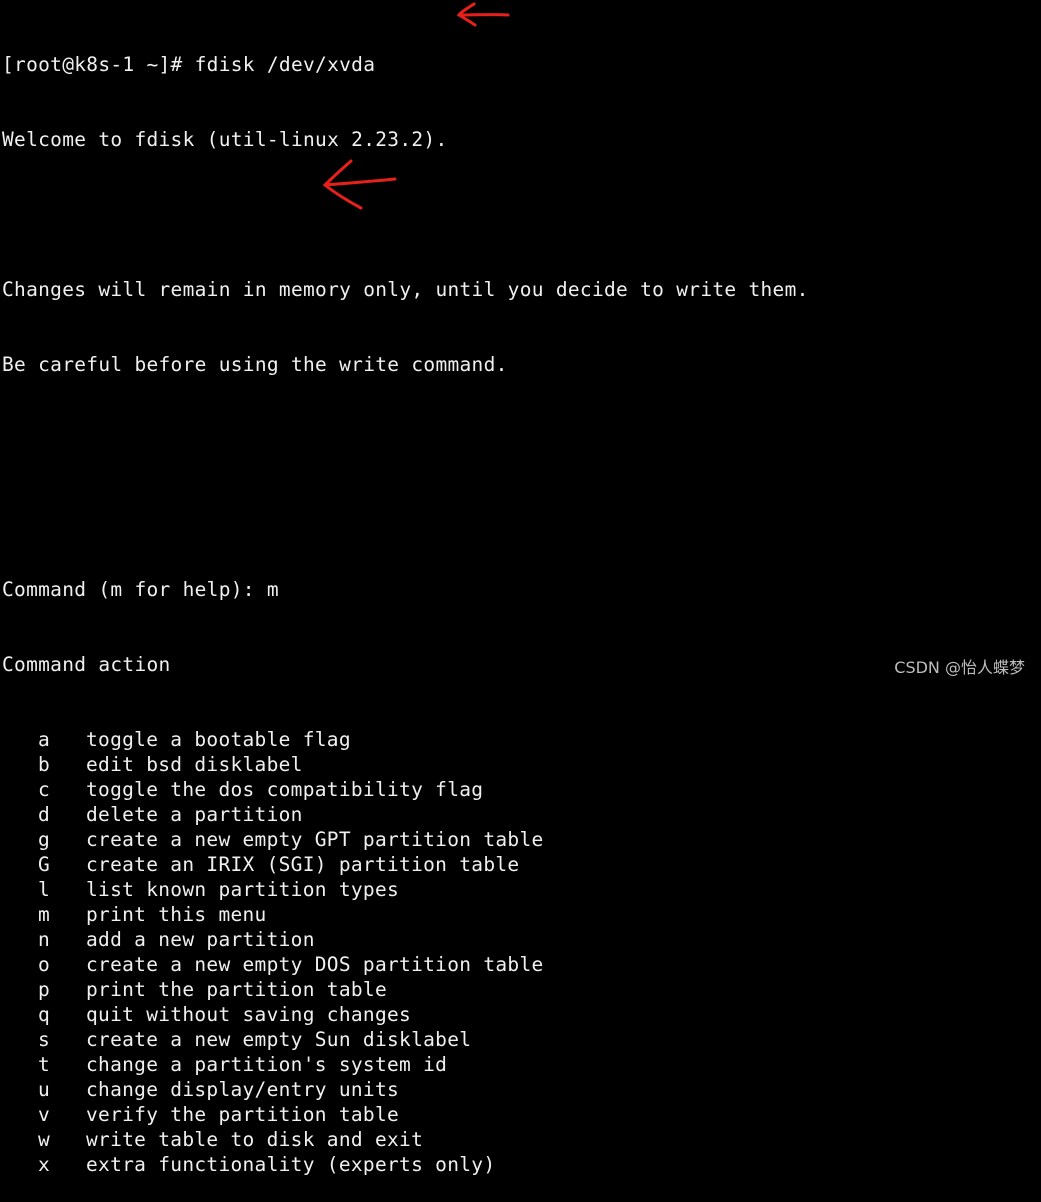 The height and width of the screenshot is (1202, 1041). I want to click on menu-item-key: t, so click(44, 1064).